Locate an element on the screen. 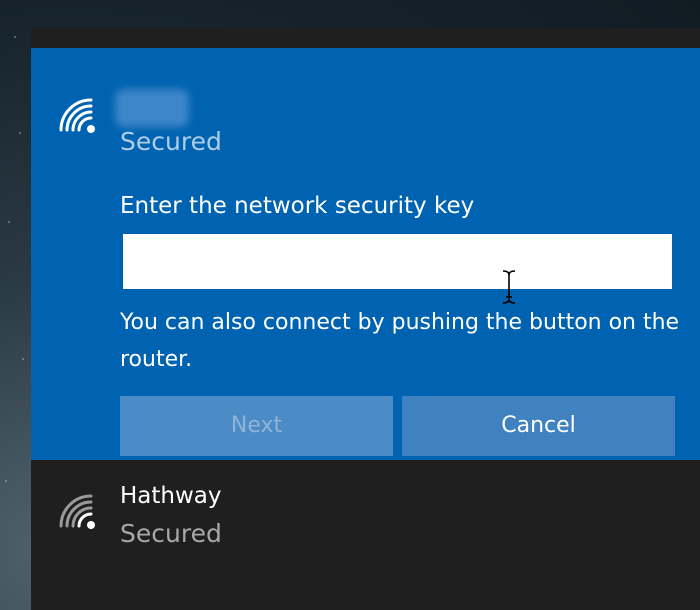 The height and width of the screenshot is (610, 700). text-cursor-icon is located at coordinates (509, 287).